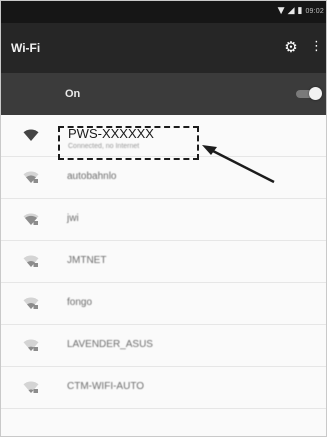  Describe the element at coordinates (163, 346) in the screenshot. I see `network-row: LAVENDER_ASUS` at that location.